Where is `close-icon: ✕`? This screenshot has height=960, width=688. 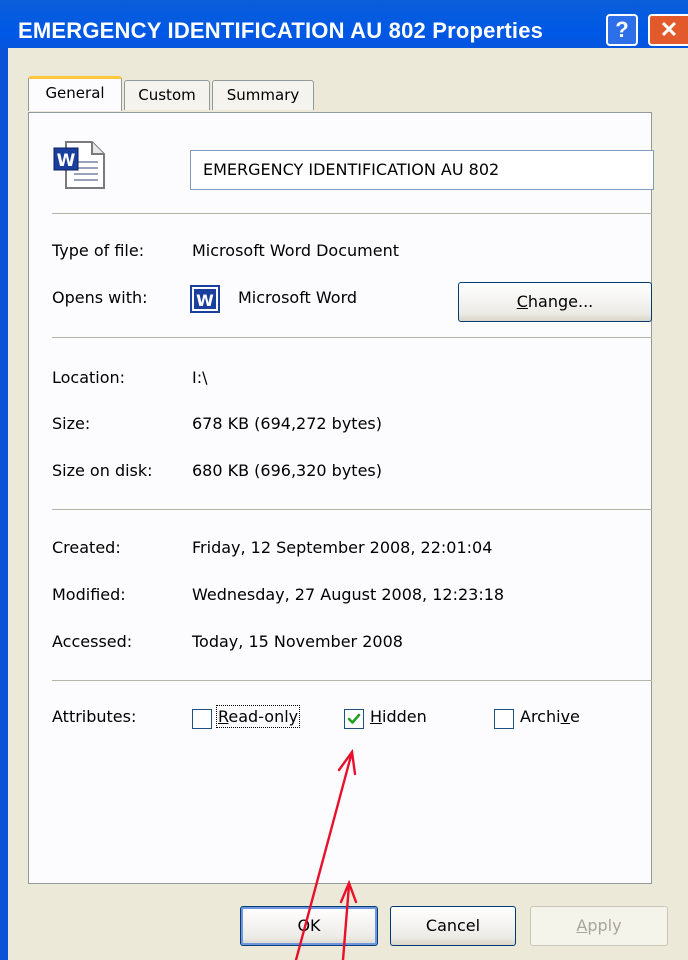
close-icon: ✕ is located at coordinates (669, 29).